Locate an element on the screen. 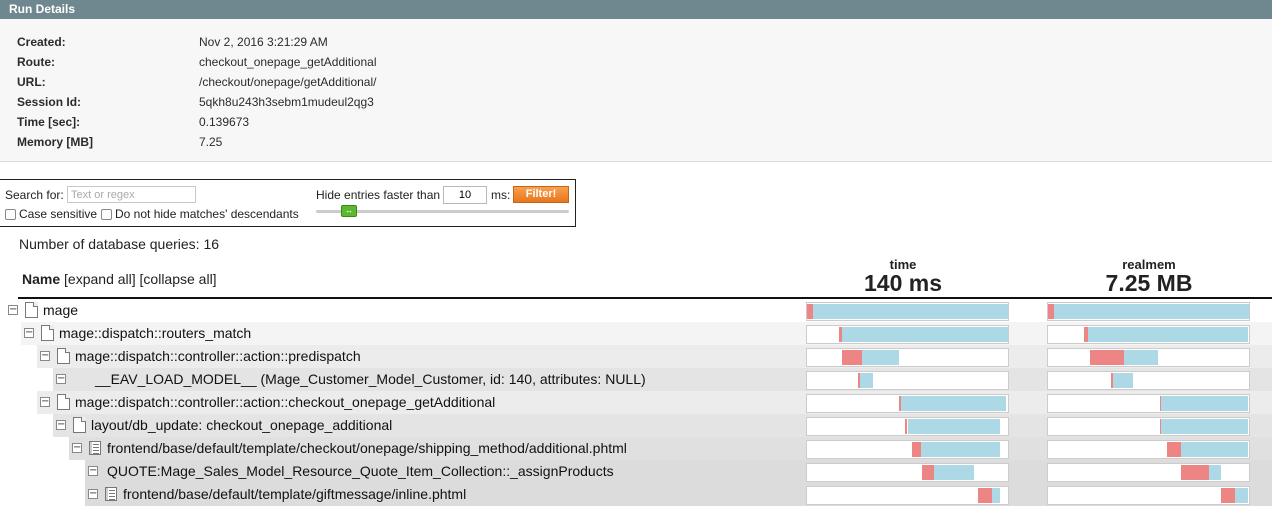 The image size is (1272, 506). detail-label: URL: is located at coordinates (31, 82).